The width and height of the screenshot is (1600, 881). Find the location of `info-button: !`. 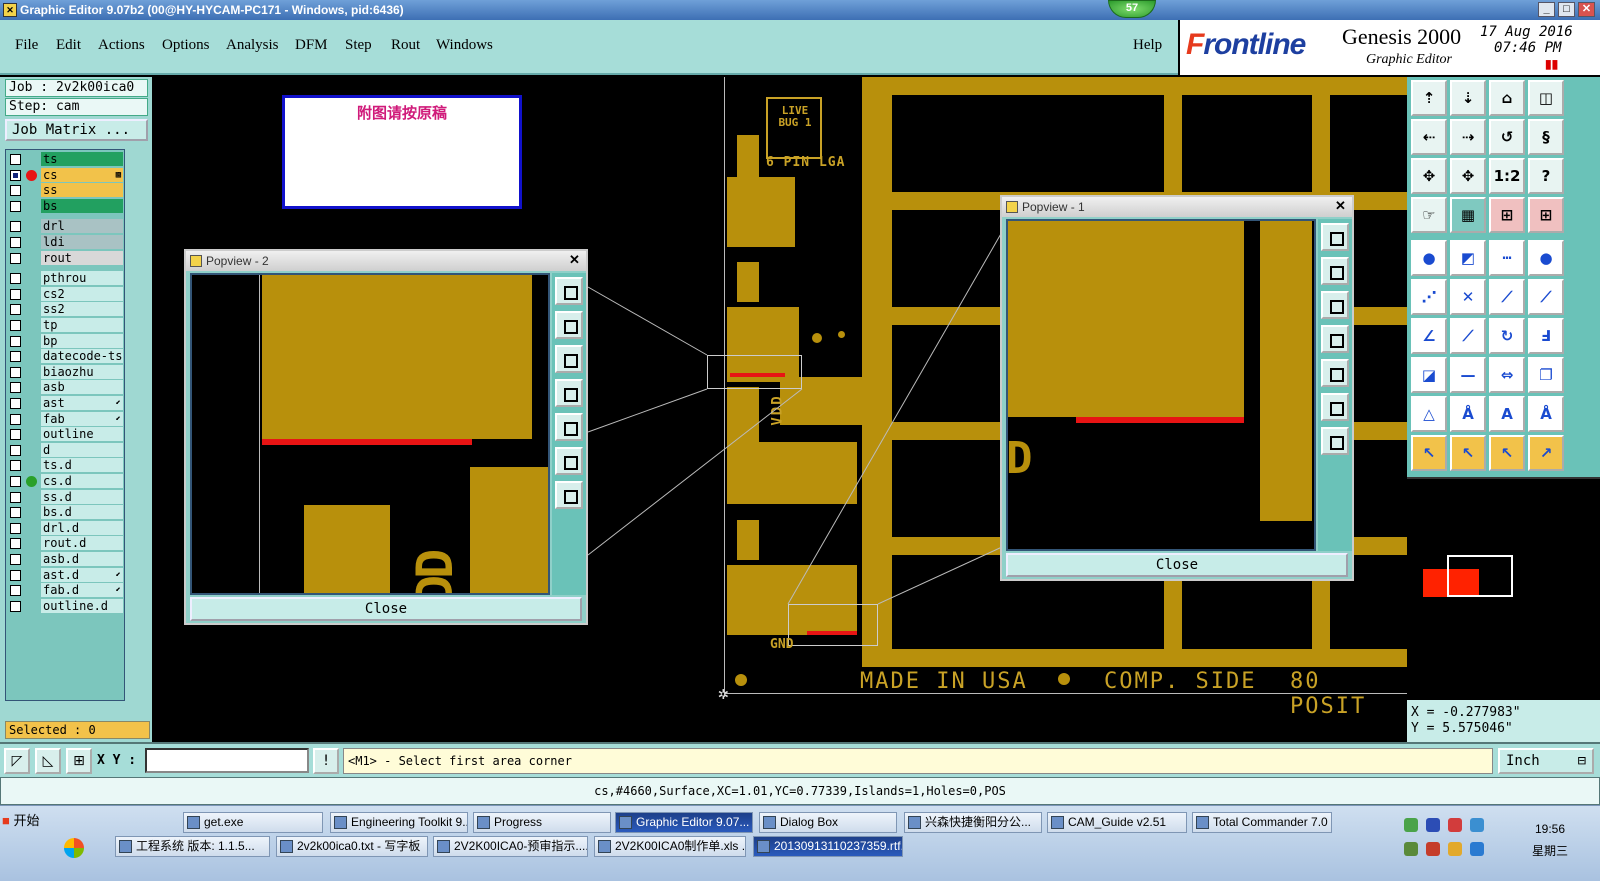

info-button: ! is located at coordinates (326, 761).